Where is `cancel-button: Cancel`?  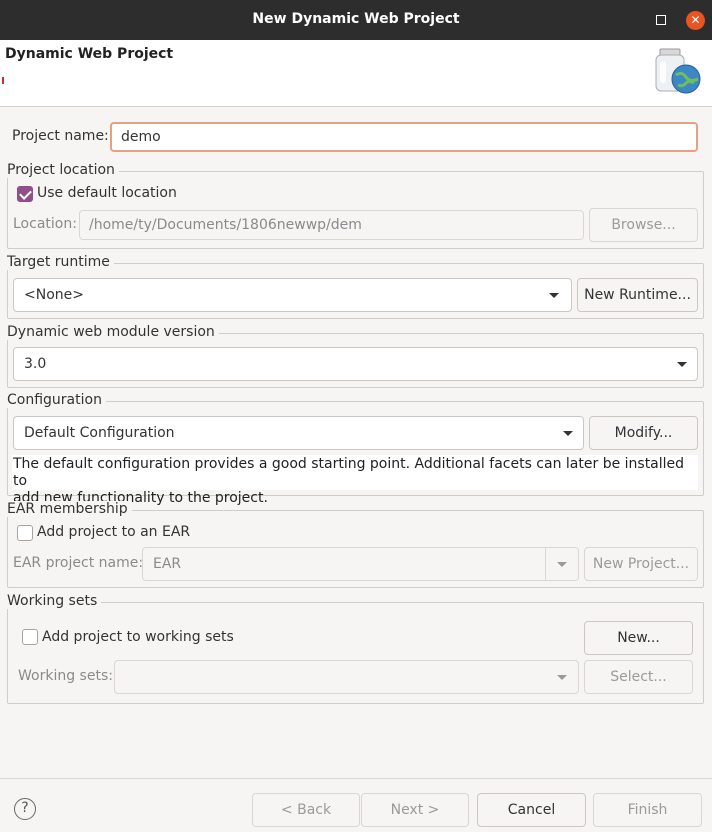
cancel-button: Cancel is located at coordinates (531, 810).